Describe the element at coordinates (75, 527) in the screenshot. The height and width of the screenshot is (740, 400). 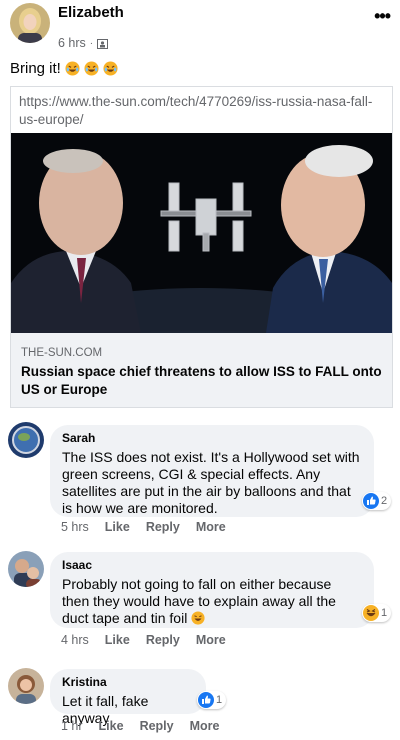
I see `comment-time: 5 hrs` at that location.